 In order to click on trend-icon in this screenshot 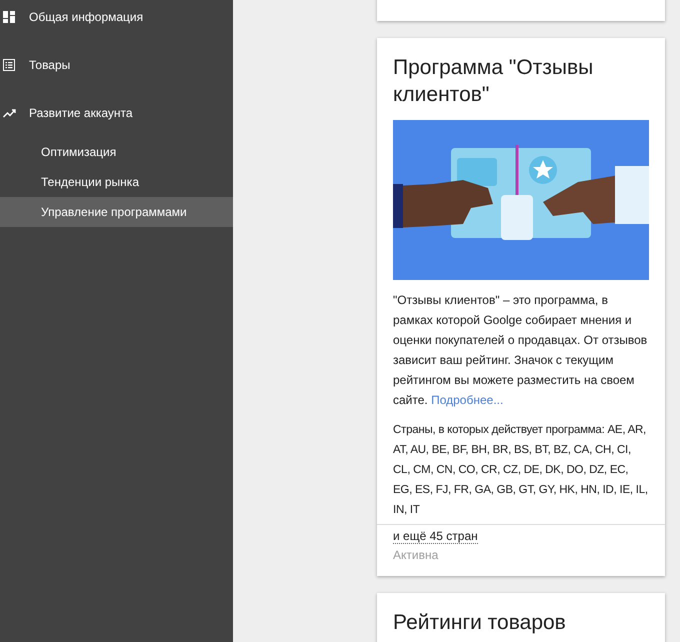, I will do `click(9, 113)`.